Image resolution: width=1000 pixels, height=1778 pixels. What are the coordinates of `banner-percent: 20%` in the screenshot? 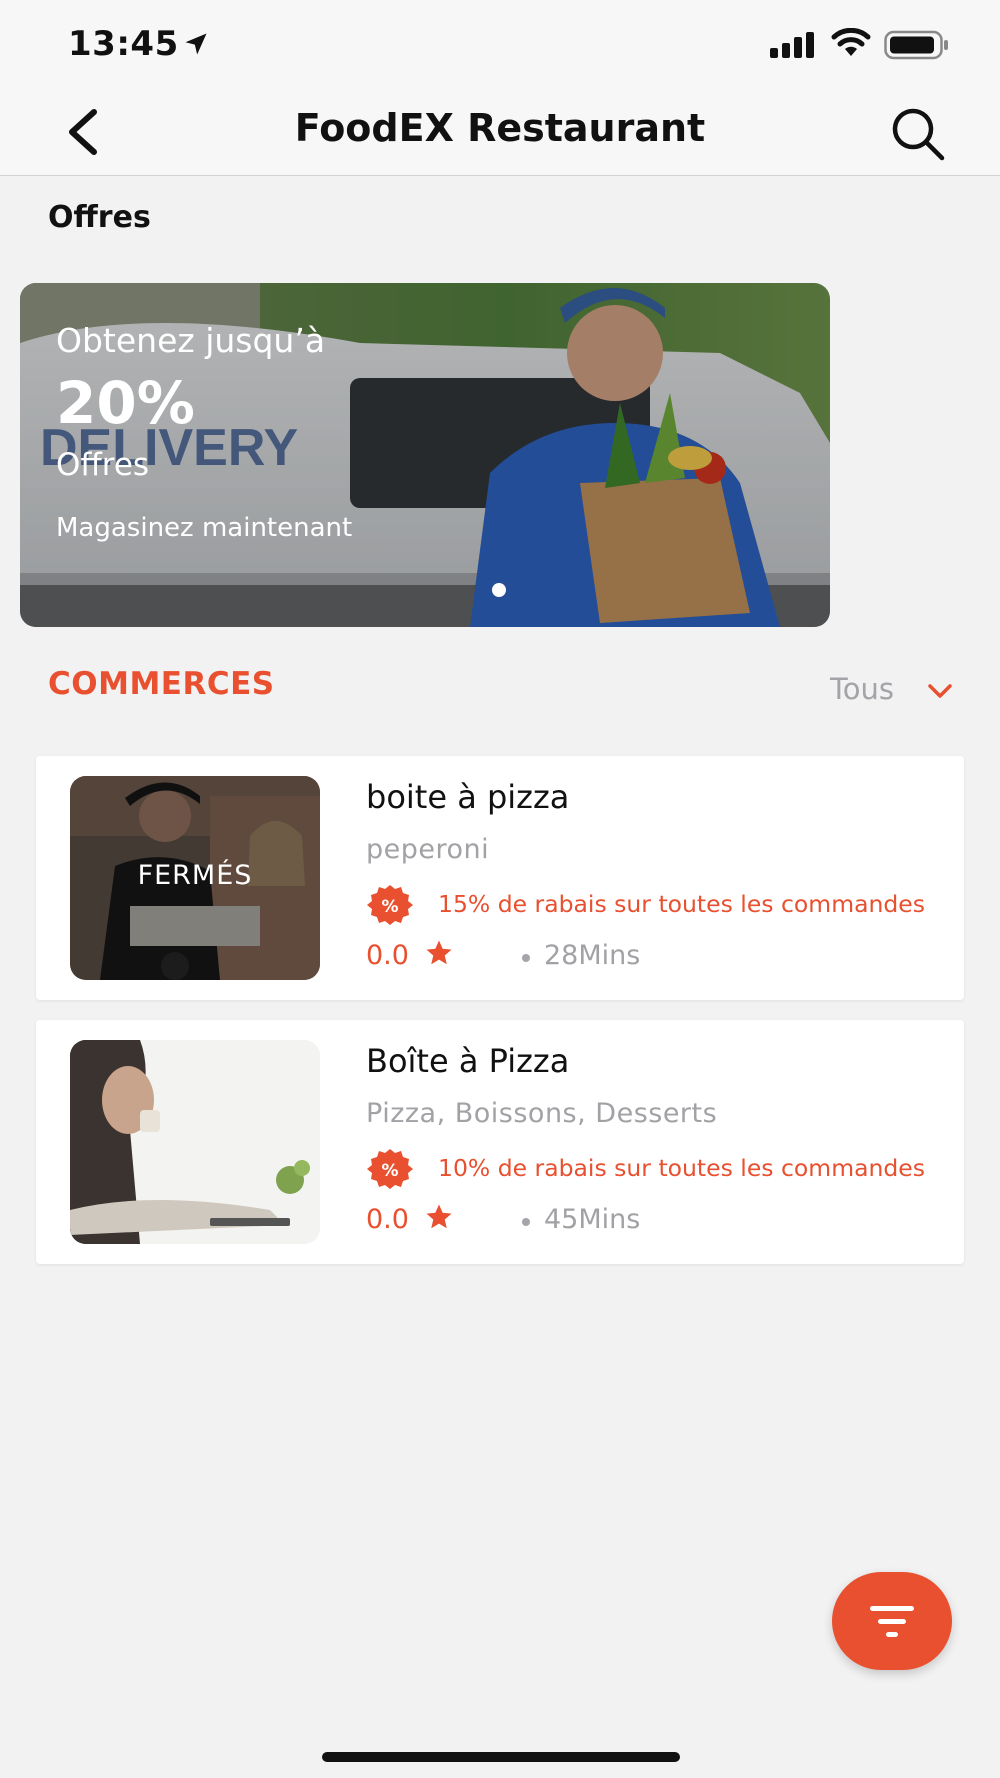 It's located at (125, 403).